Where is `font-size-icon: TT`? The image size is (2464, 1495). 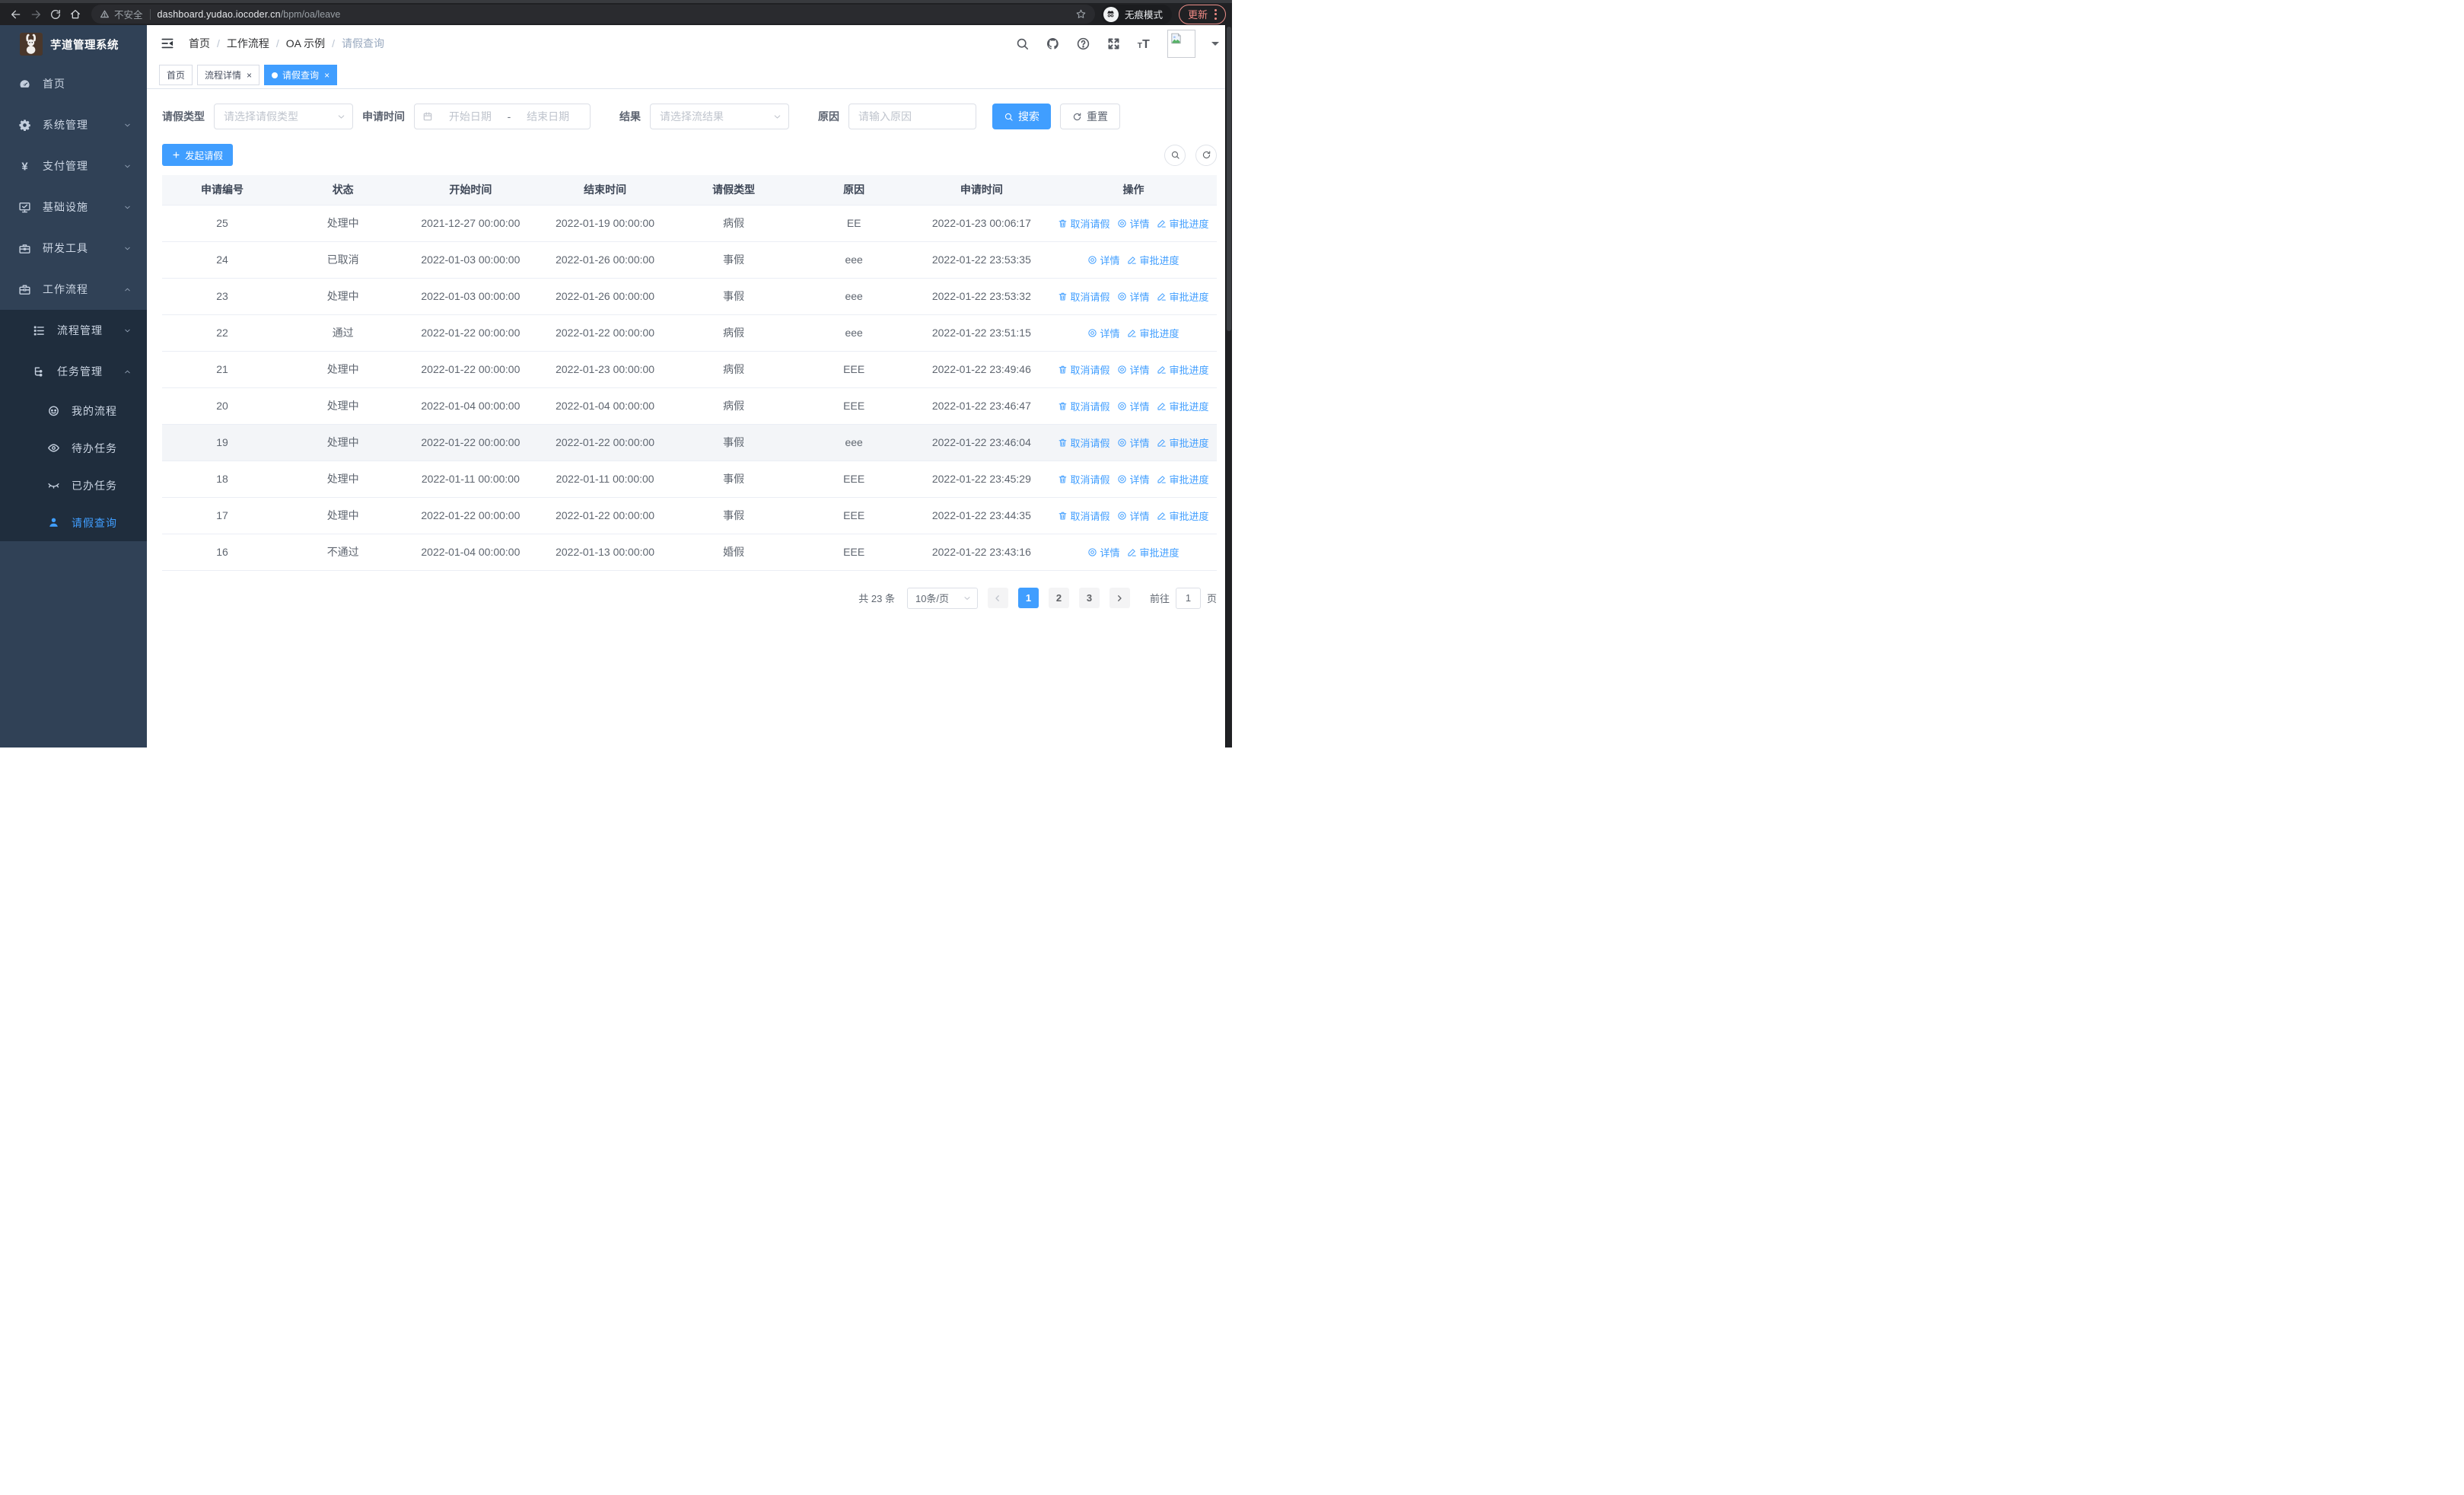 font-size-icon: TT is located at coordinates (1144, 44).